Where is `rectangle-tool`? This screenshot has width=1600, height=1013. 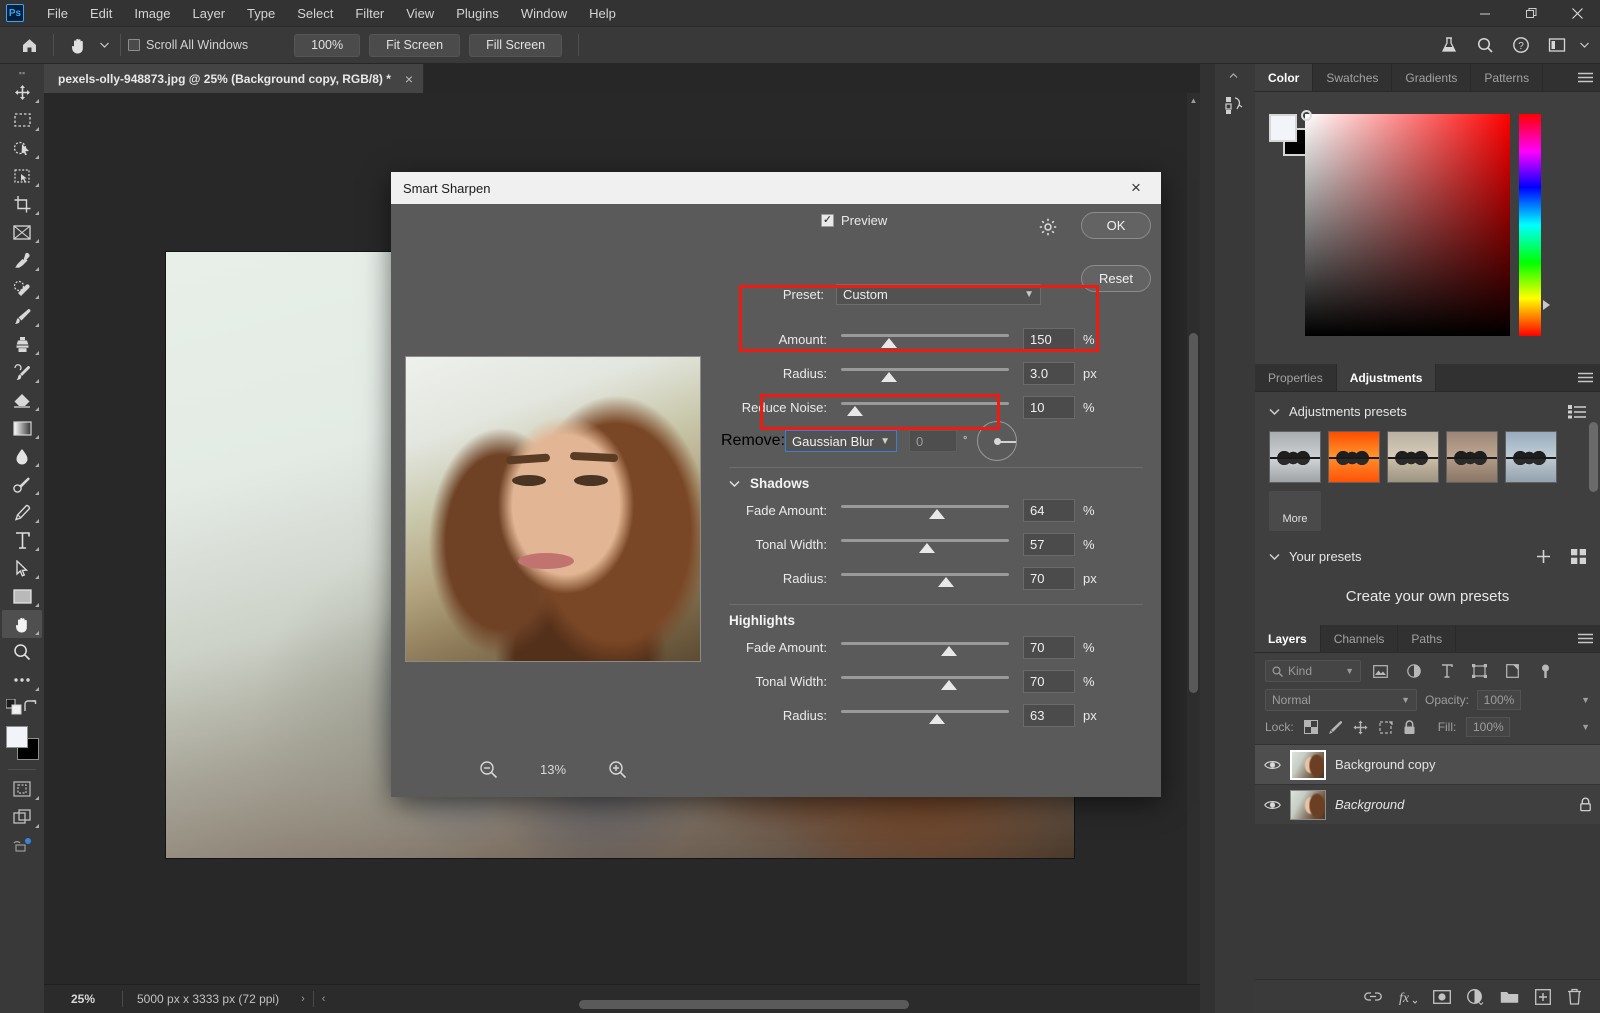
rectangle-tool is located at coordinates (22, 596).